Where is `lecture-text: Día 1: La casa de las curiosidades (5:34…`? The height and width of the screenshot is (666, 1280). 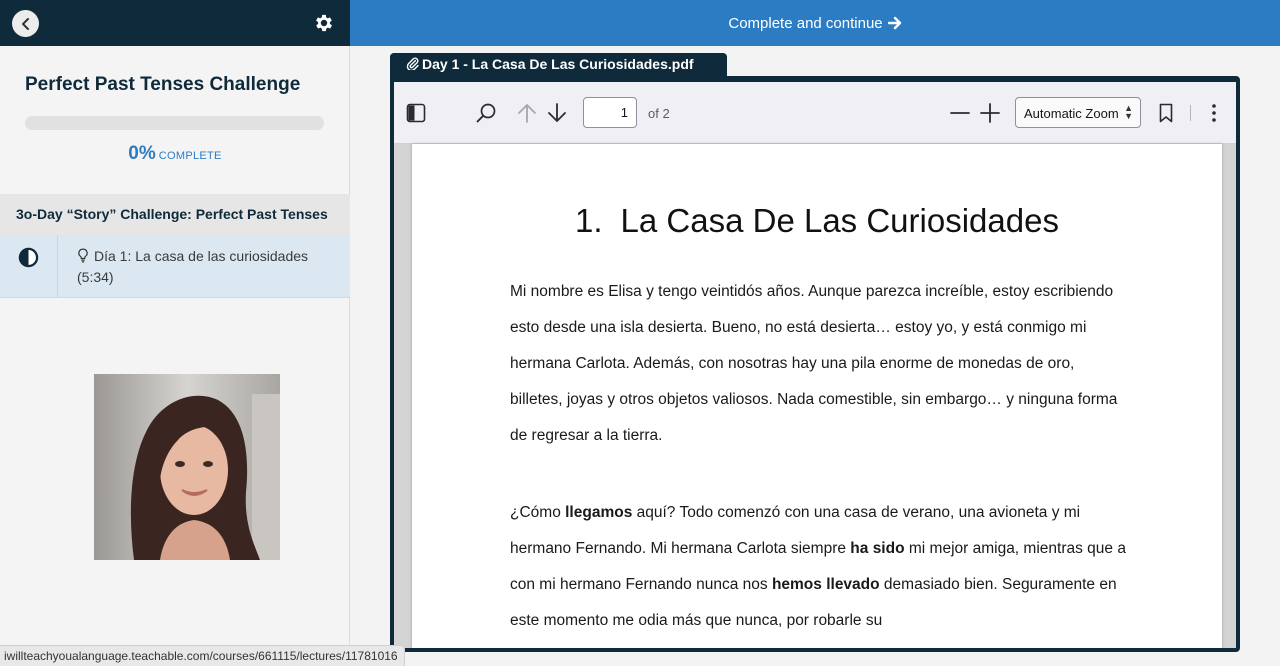 lecture-text: Día 1: La casa de las curiosidades (5:34… is located at coordinates (204, 267).